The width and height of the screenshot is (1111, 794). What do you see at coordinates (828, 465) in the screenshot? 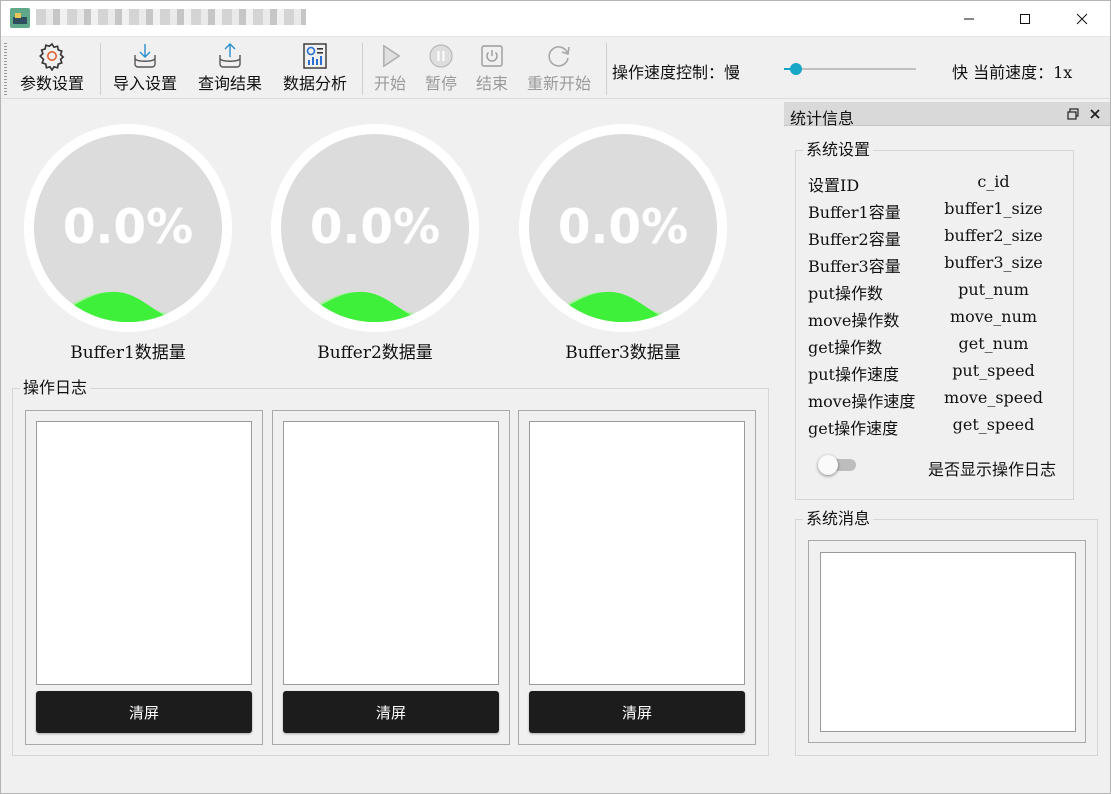
I see `toggle-thumb` at bounding box center [828, 465].